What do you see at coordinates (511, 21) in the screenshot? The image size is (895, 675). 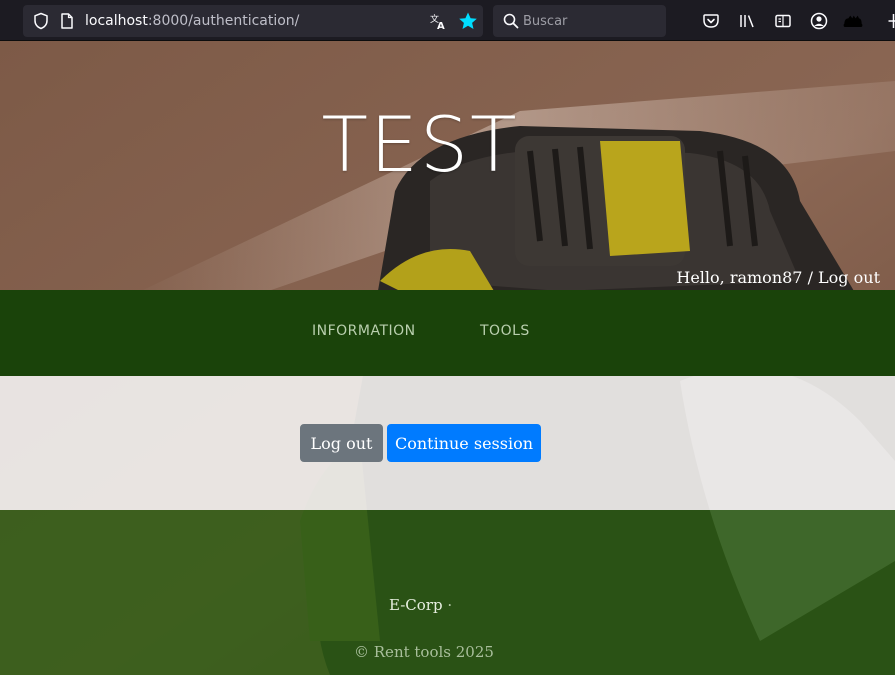 I see `search-icon` at bounding box center [511, 21].